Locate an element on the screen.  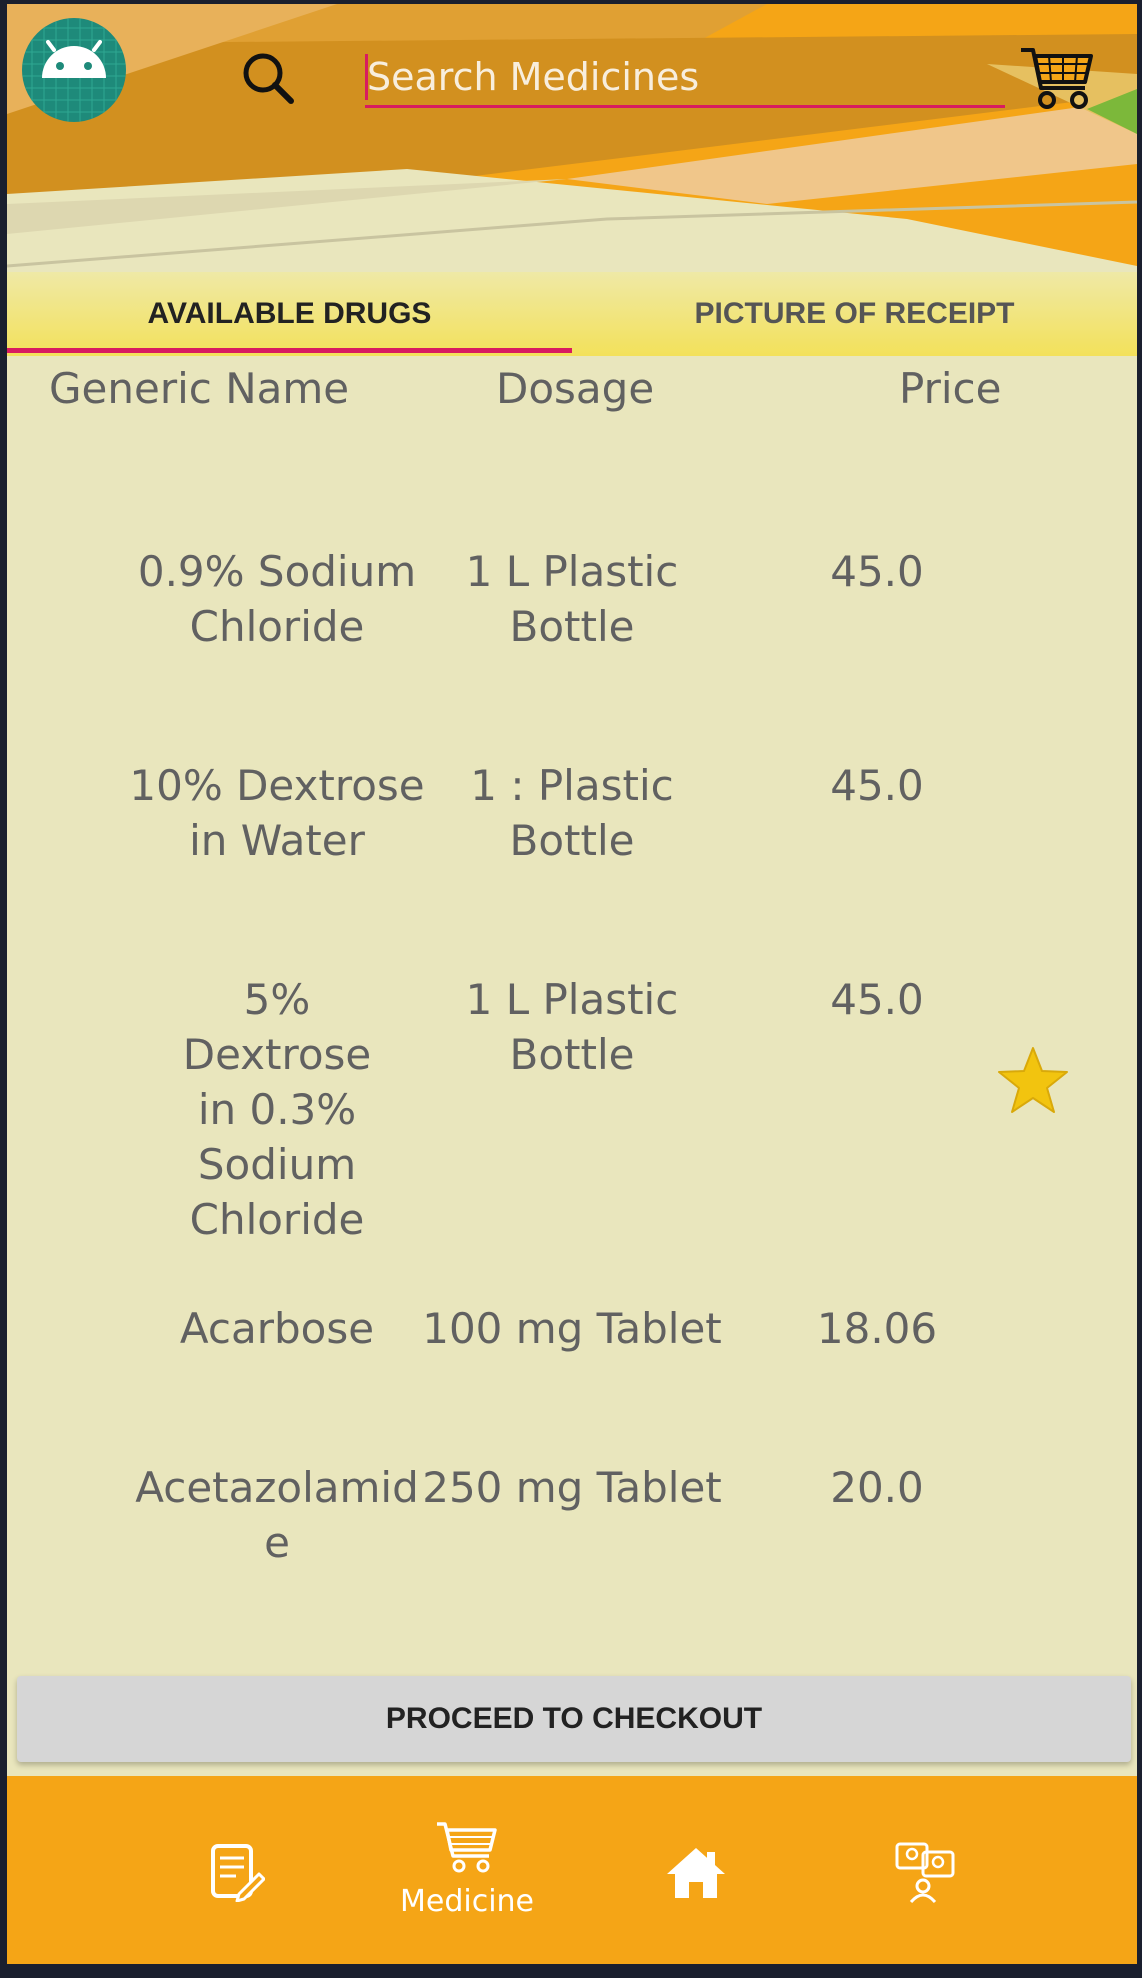
bottom-navigation: Medicine is located at coordinates (572, 1870).